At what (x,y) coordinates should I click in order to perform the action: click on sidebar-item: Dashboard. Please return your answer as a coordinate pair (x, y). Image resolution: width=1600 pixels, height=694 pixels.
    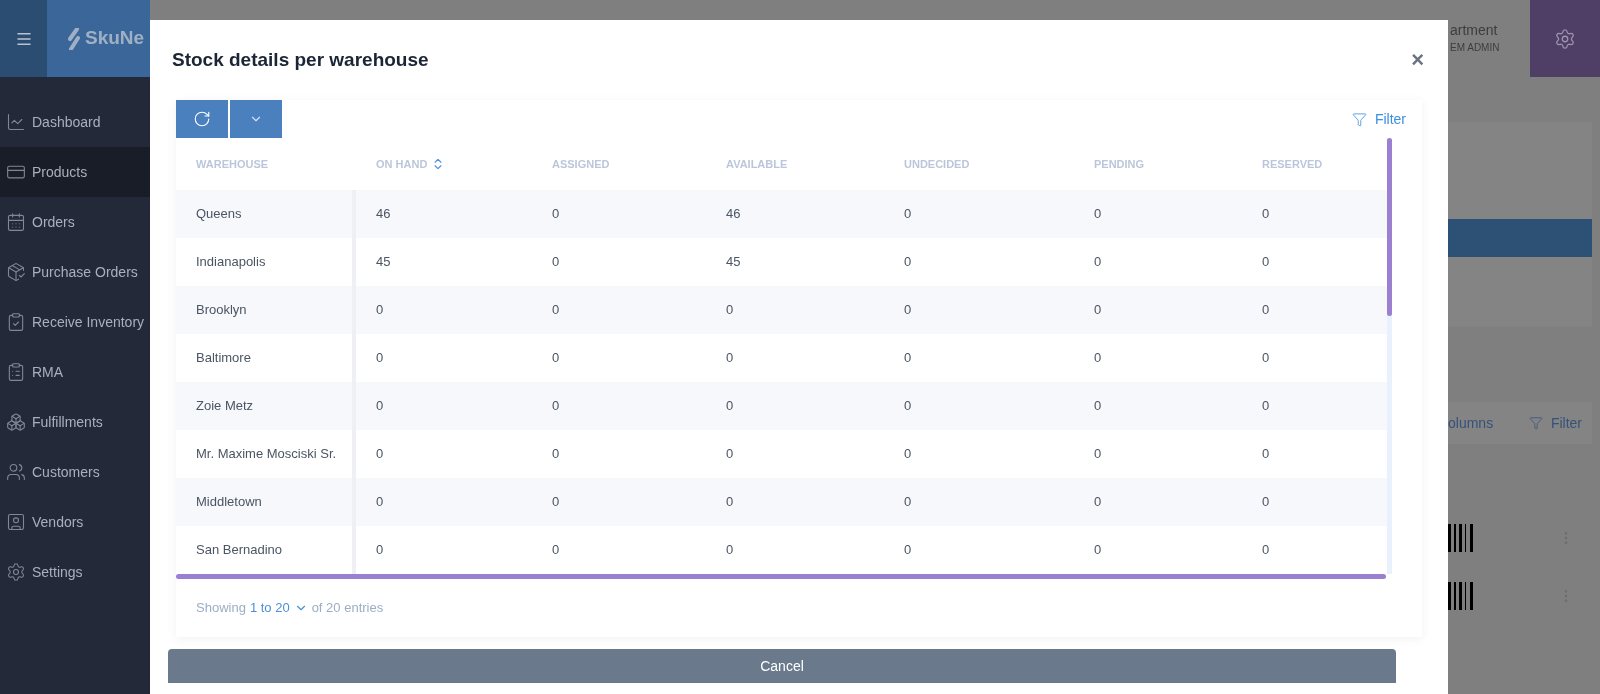
    Looking at the image, I should click on (75, 122).